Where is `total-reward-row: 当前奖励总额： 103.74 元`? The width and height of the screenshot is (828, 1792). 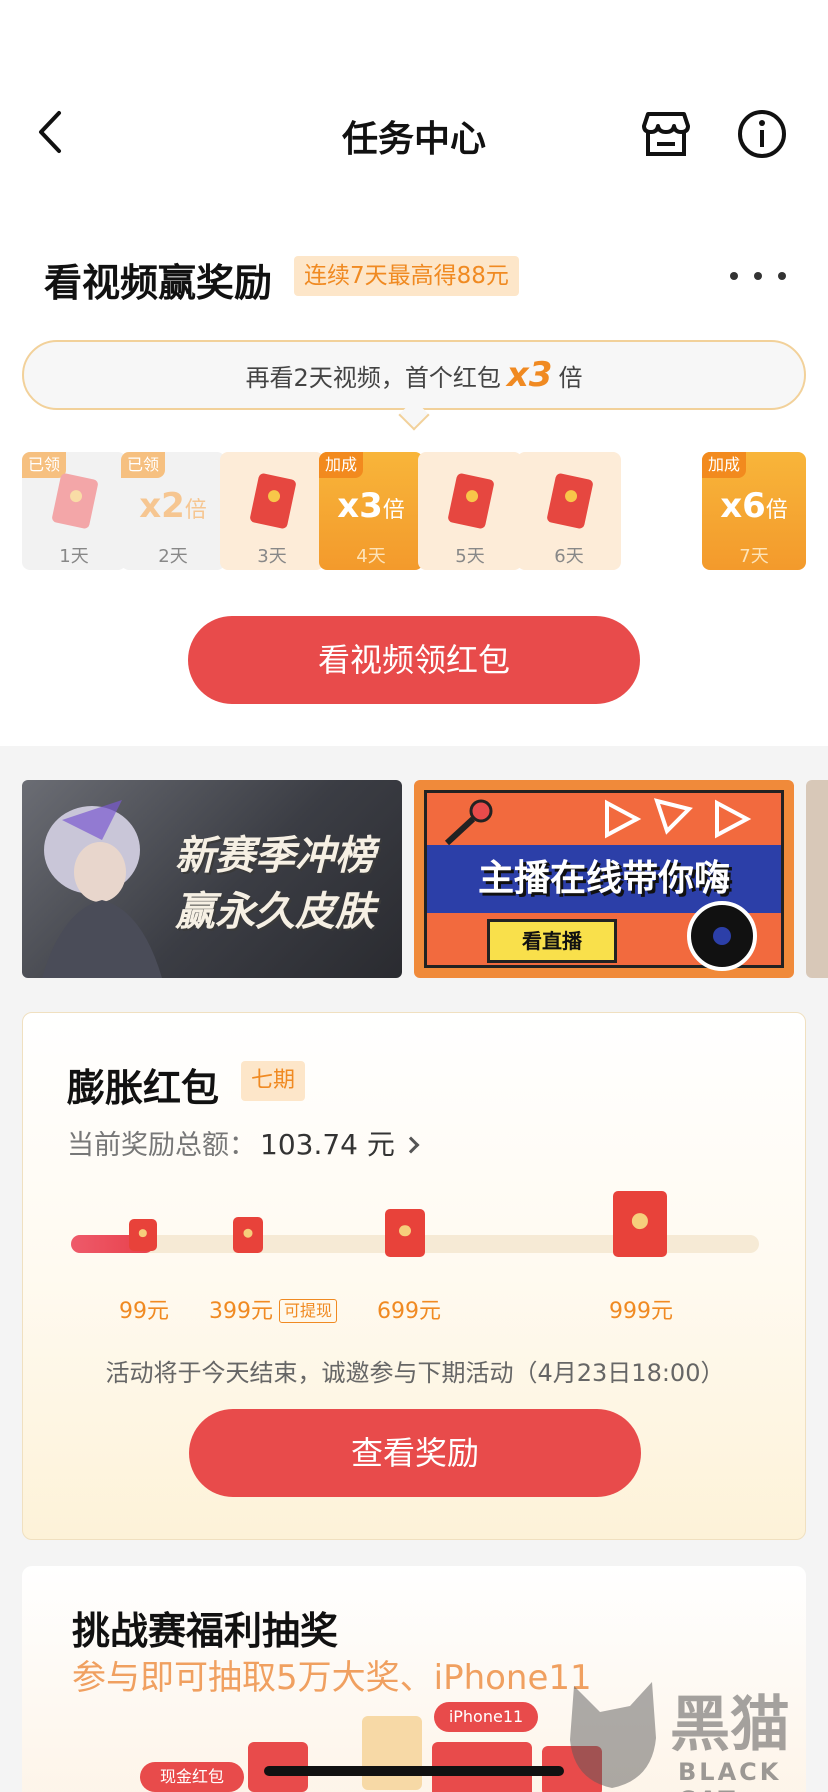 total-reward-row: 当前奖励总额： 103.74 元 is located at coordinates (243, 1143).